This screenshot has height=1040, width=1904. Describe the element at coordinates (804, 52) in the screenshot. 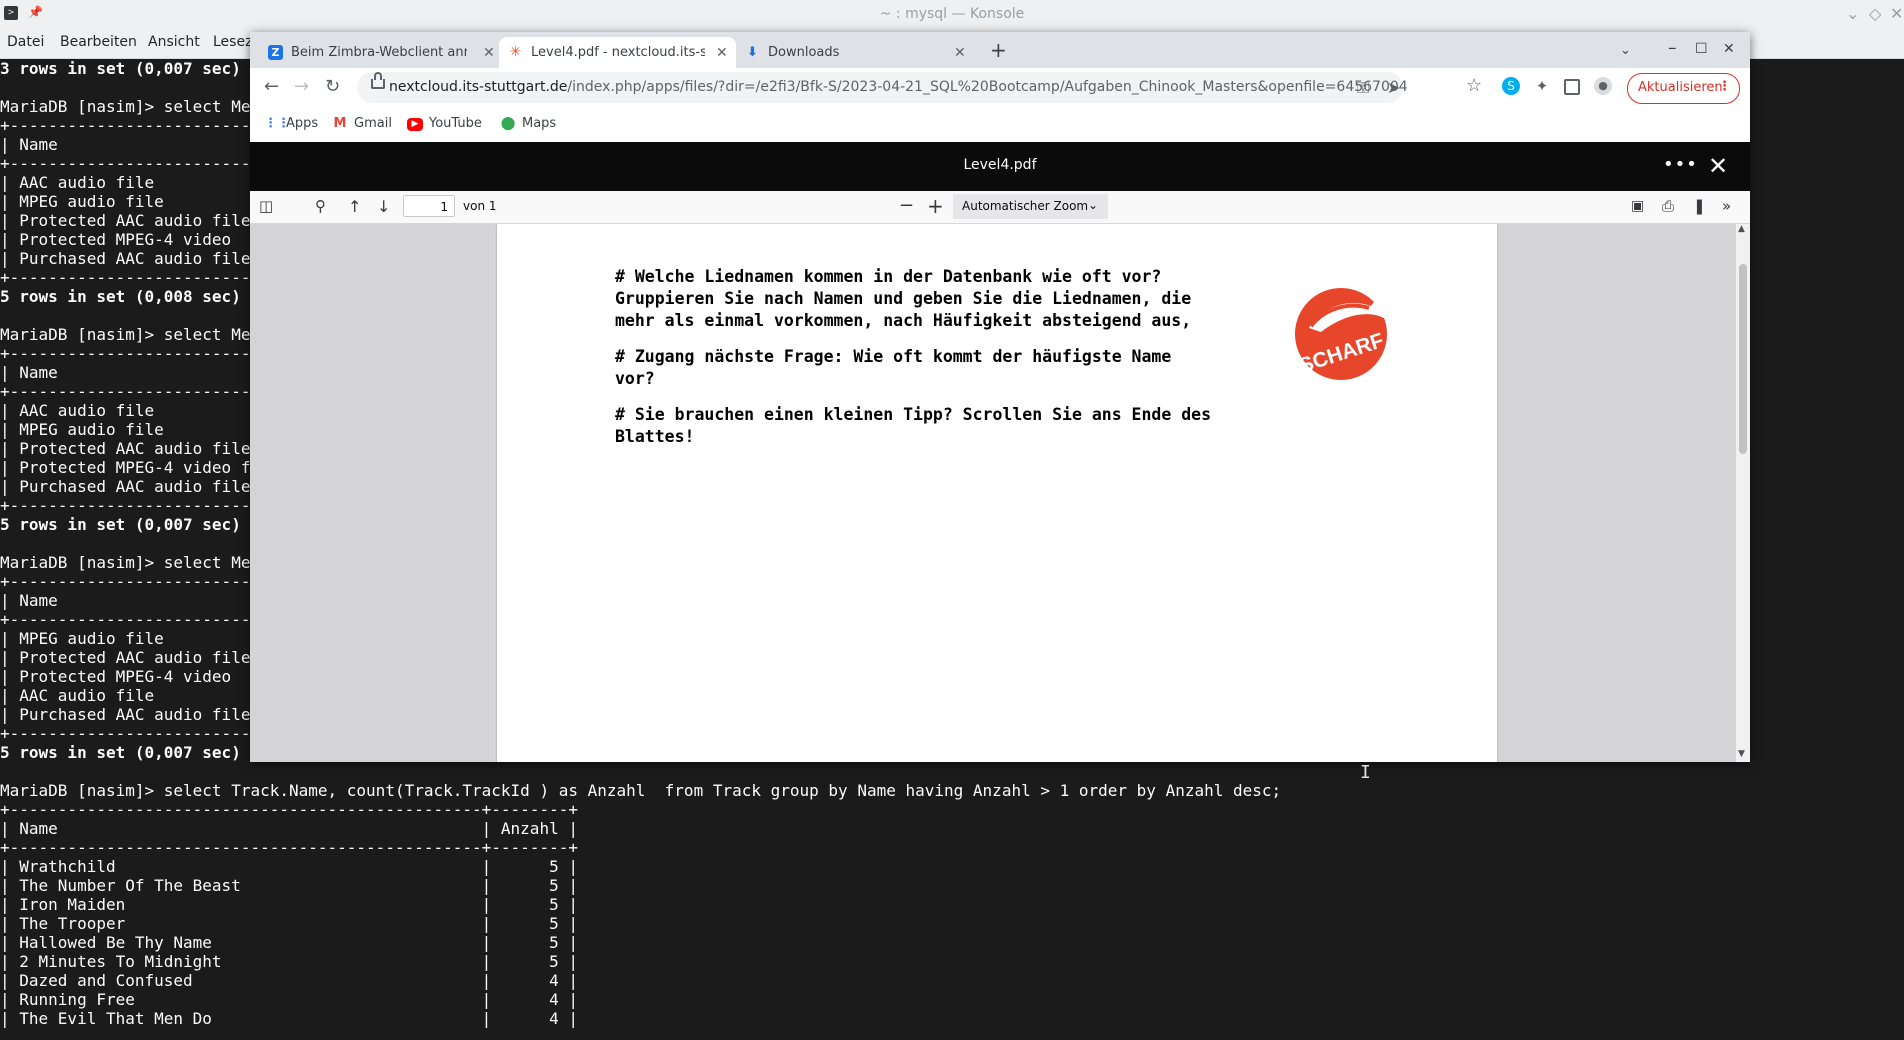

I see `tab-label: Downloads` at that location.